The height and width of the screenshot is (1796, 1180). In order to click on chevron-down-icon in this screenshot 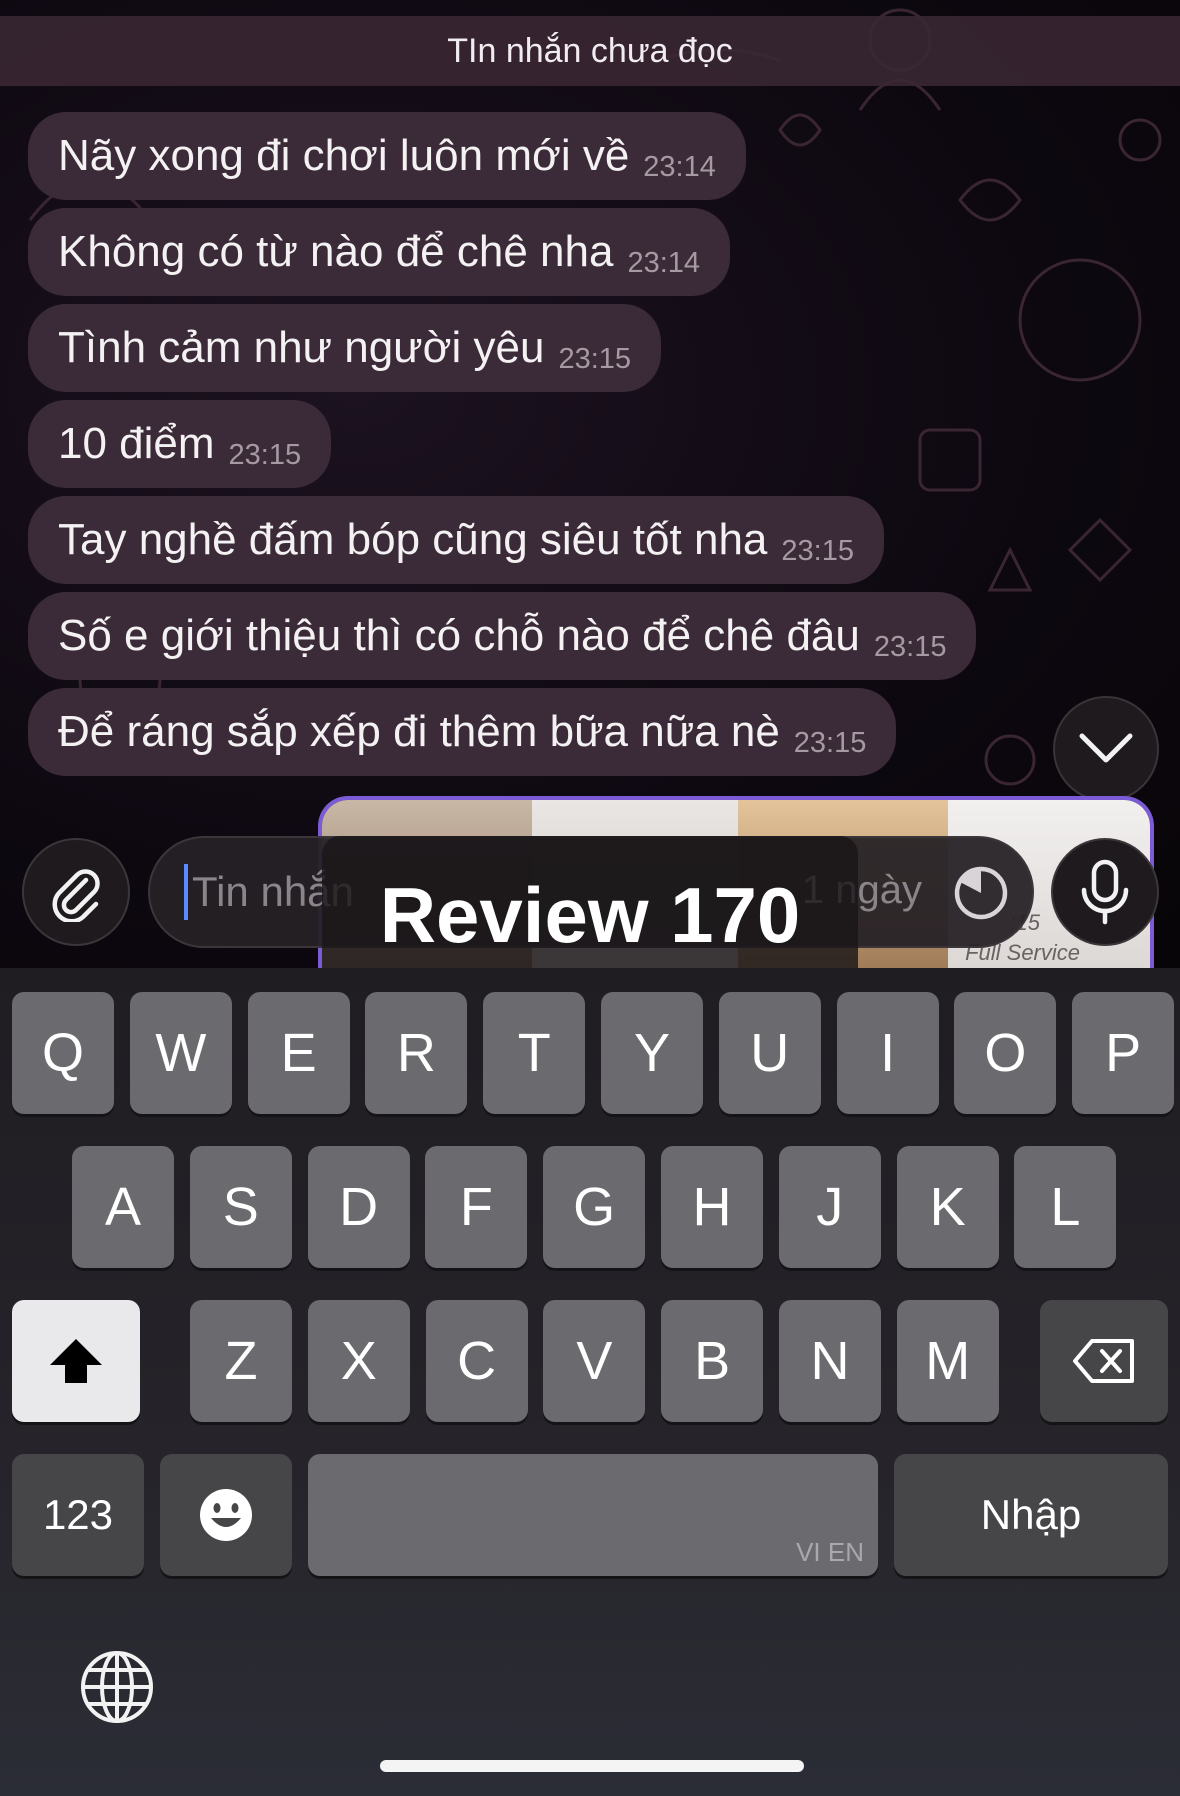, I will do `click(1106, 748)`.